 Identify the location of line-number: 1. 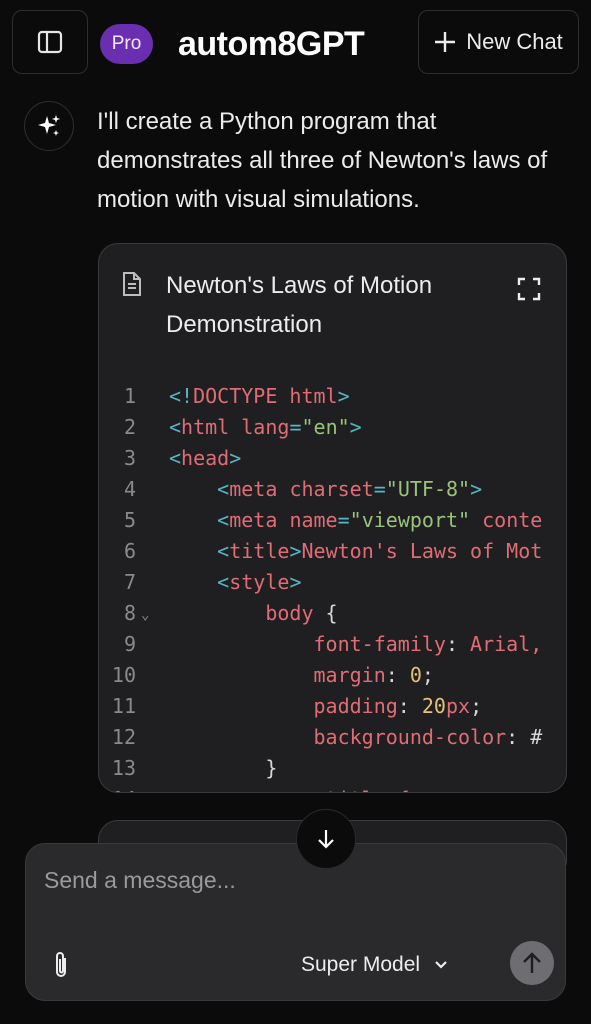
(129, 396).